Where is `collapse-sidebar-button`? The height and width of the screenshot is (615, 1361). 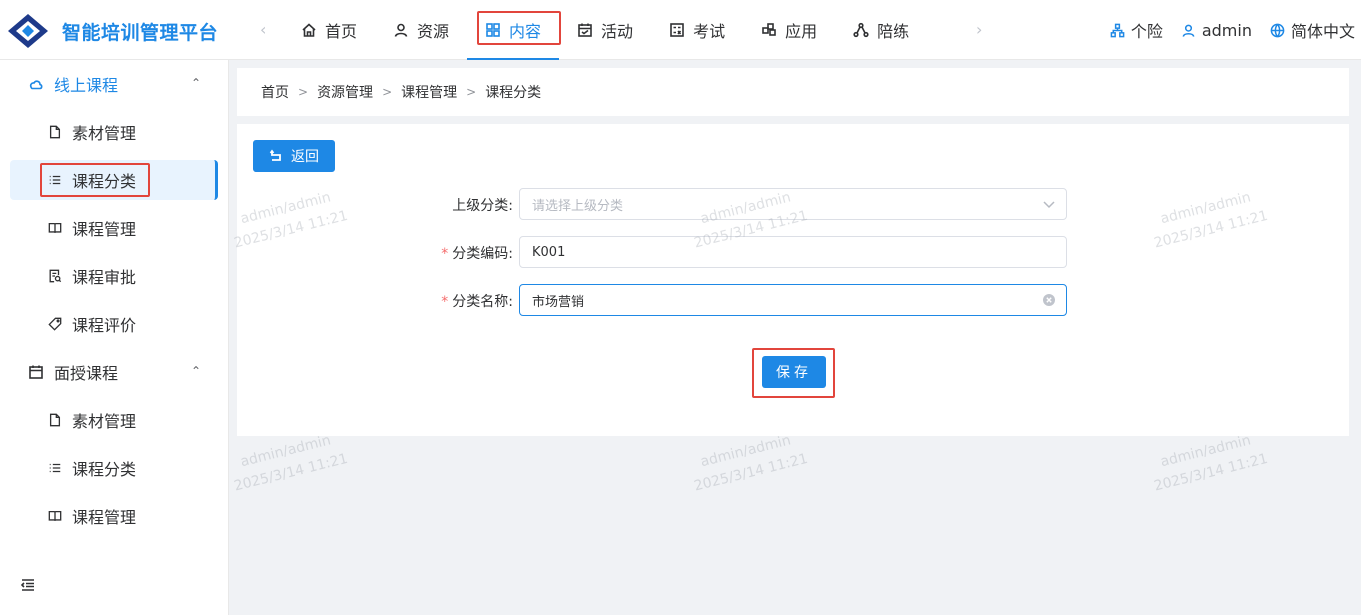 collapse-sidebar-button is located at coordinates (28, 585).